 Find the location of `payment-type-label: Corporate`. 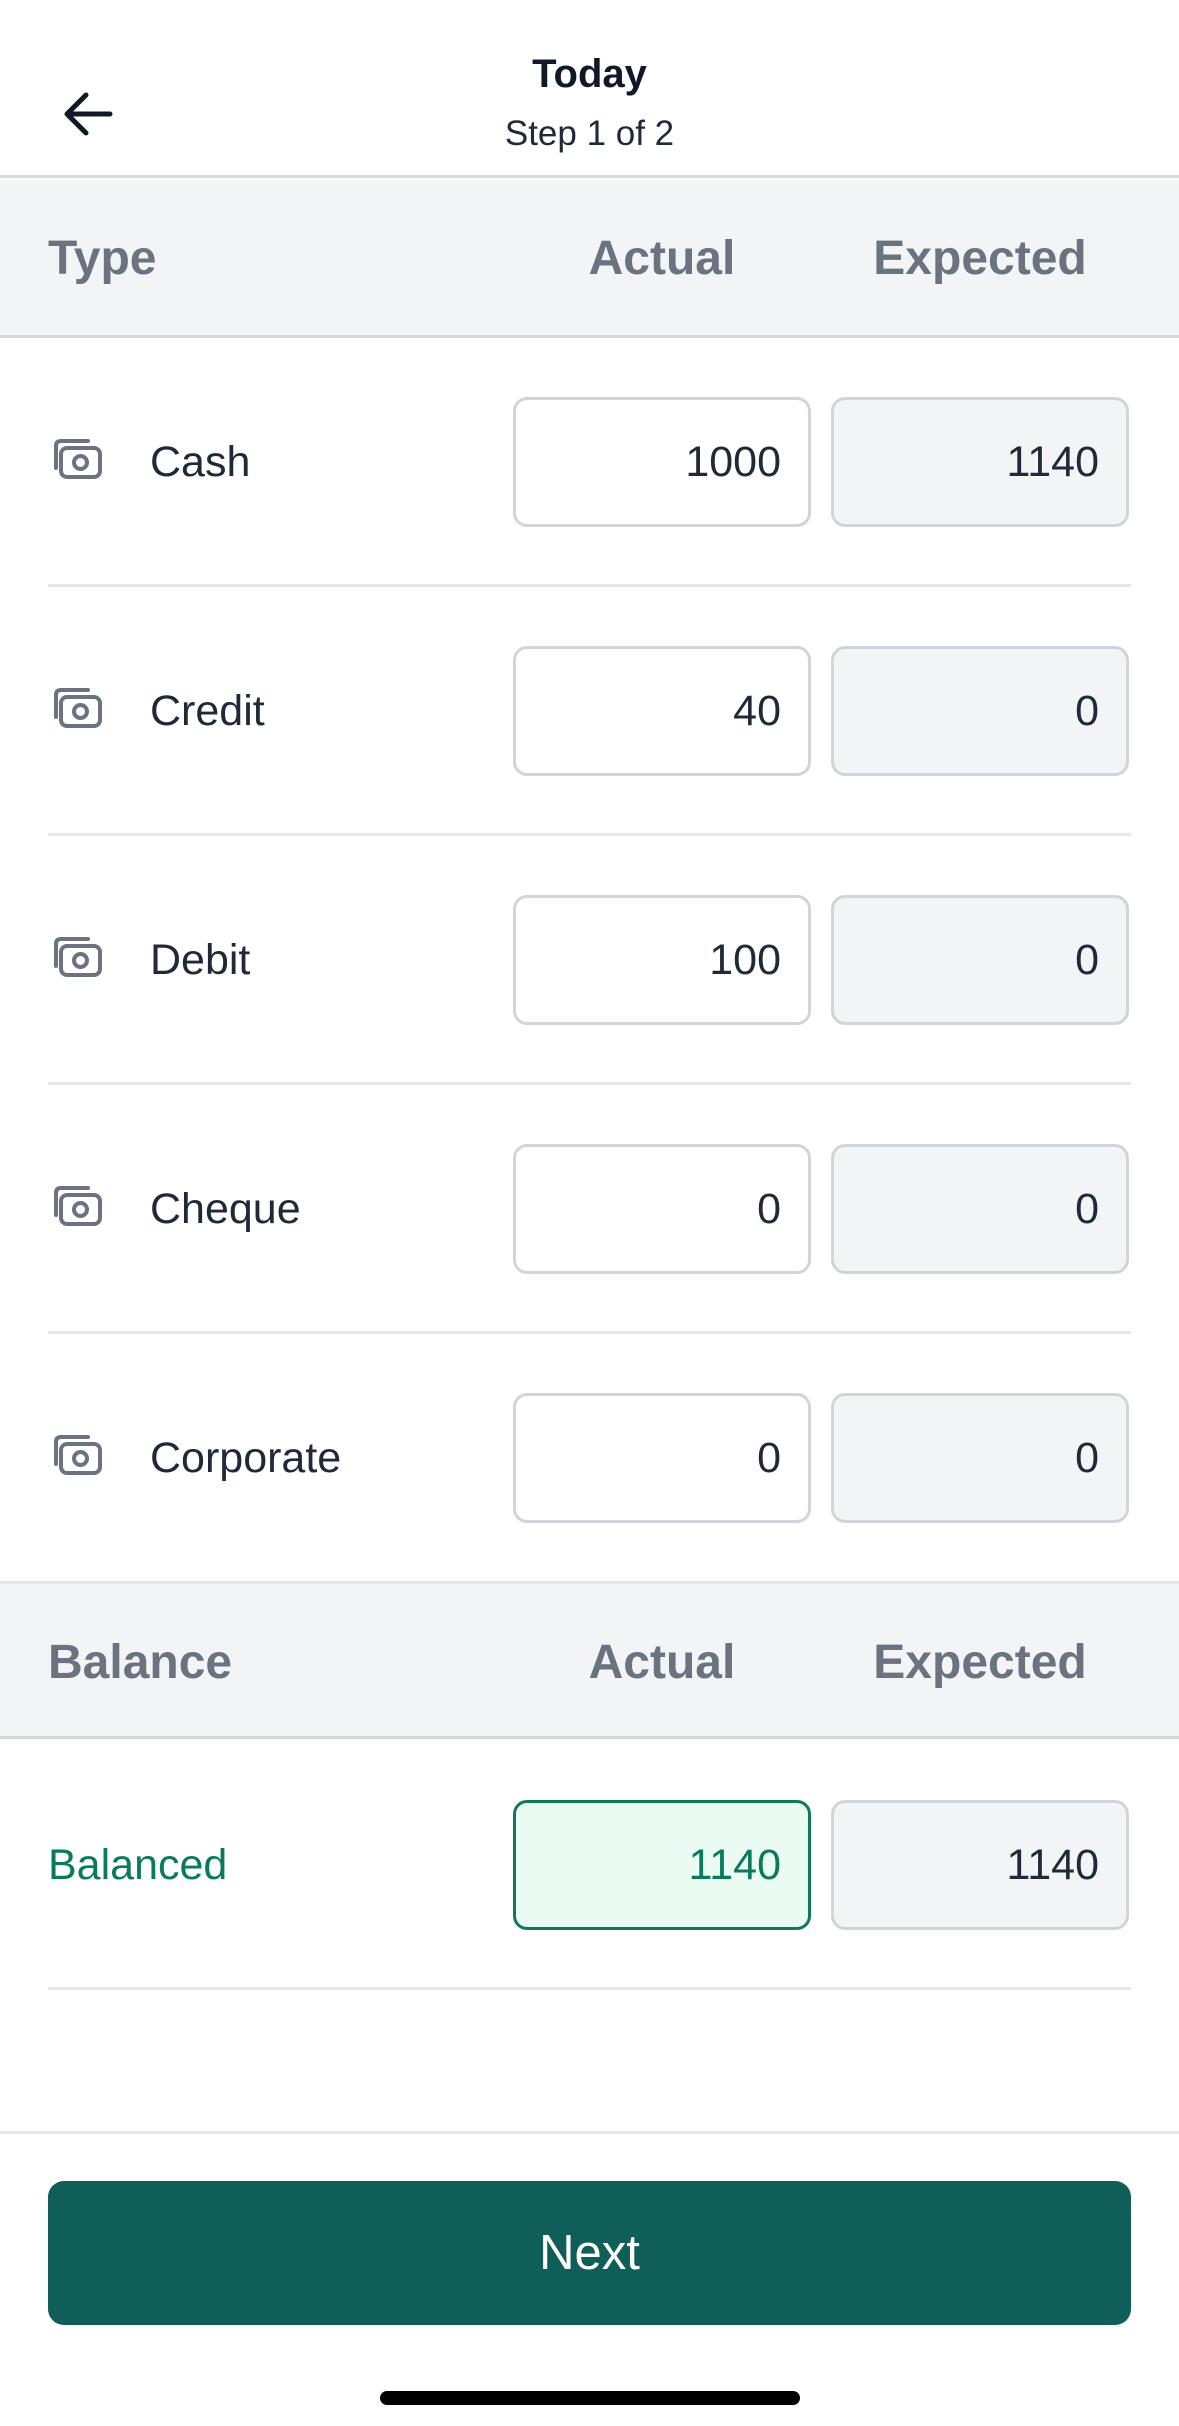

payment-type-label: Corporate is located at coordinates (246, 1458).